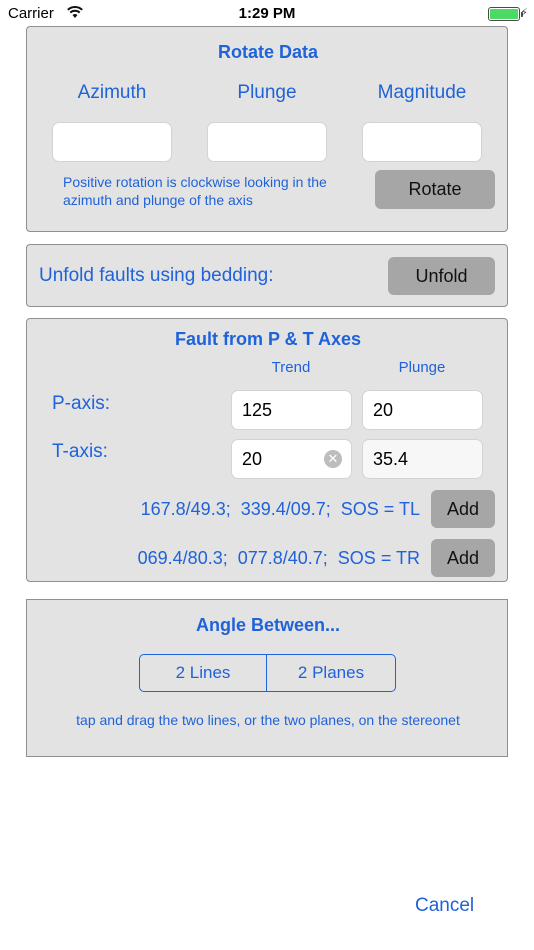  I want to click on azimuth-label: Azimuth, so click(112, 92).